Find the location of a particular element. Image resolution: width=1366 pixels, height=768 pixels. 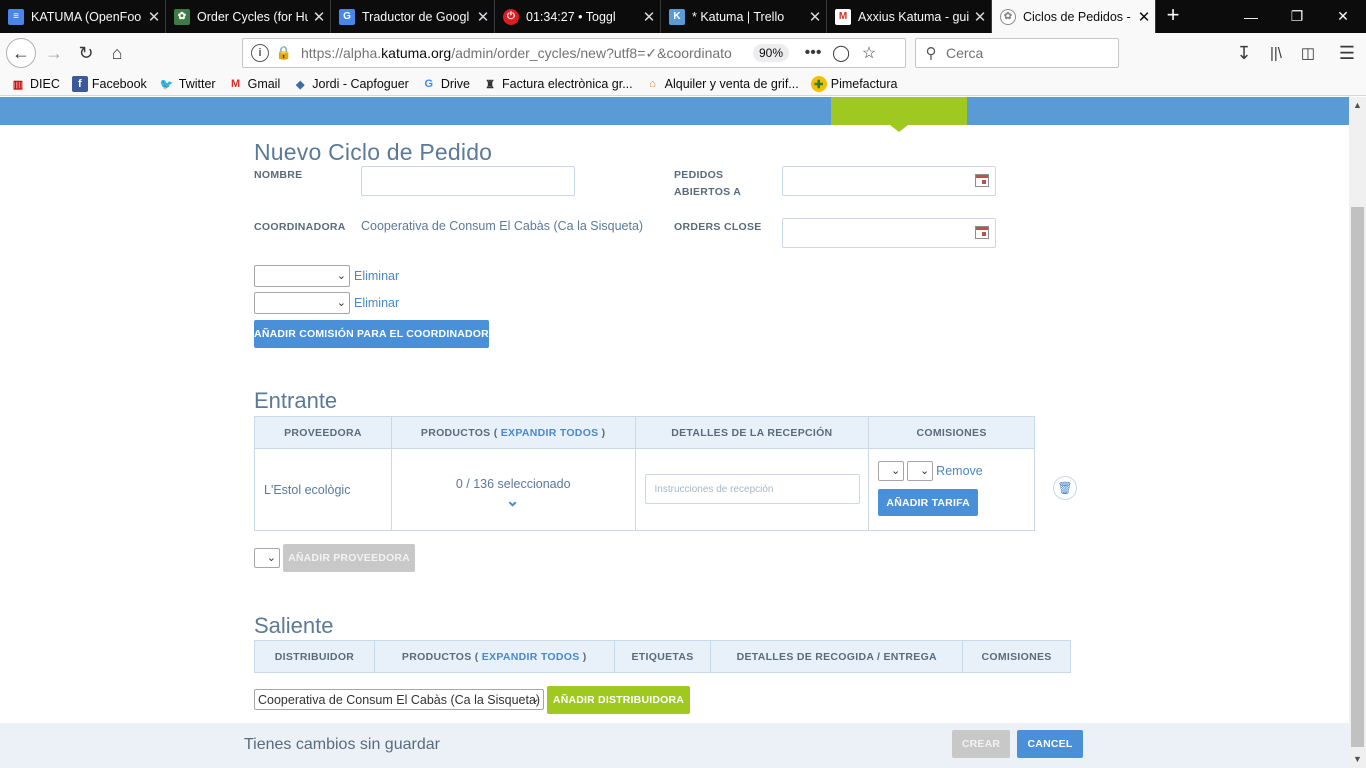

url-scheme: https://alpha. is located at coordinates (341, 52).